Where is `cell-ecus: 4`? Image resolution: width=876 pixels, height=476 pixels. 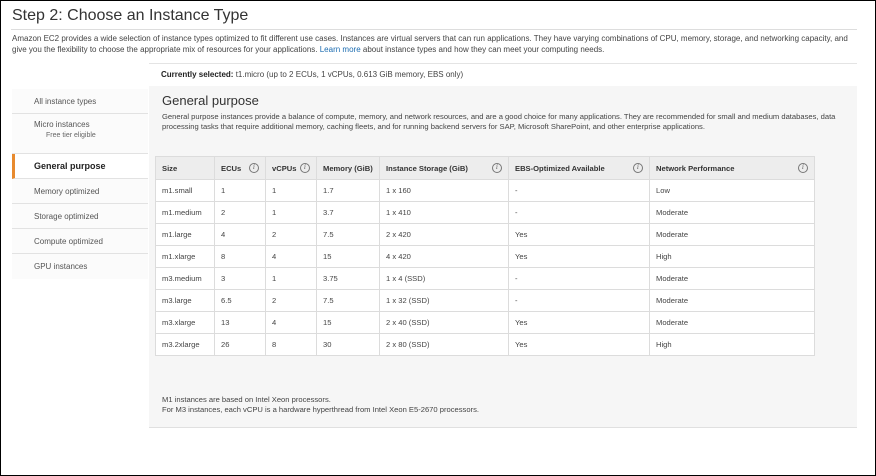
cell-ecus: 4 is located at coordinates (240, 234).